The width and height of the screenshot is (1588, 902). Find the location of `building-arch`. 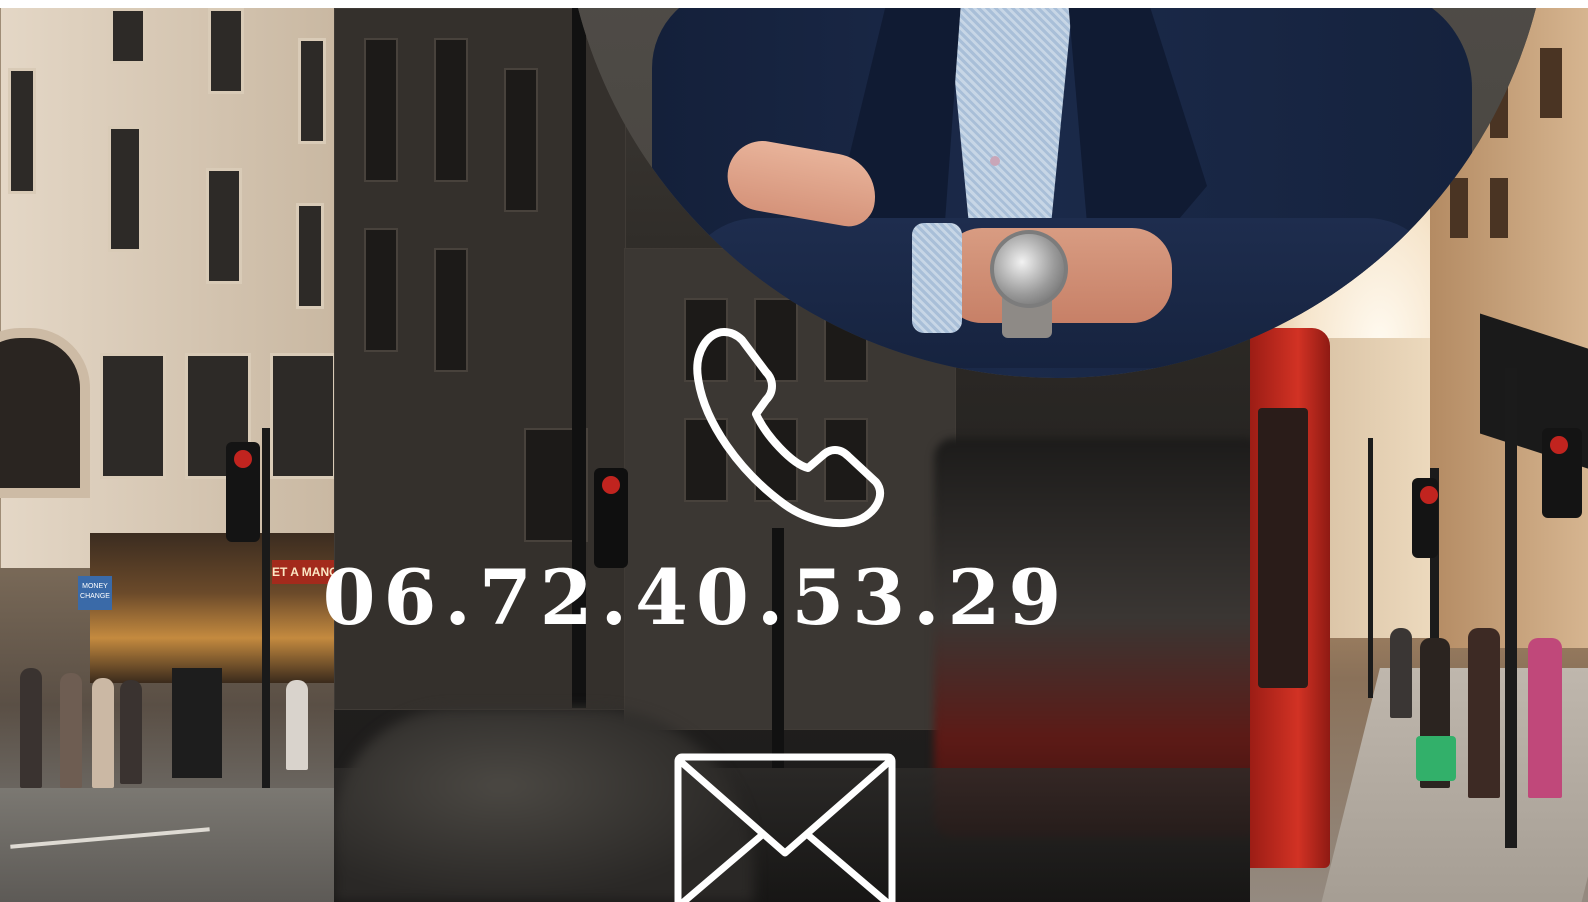

building-arch is located at coordinates (45, 413).